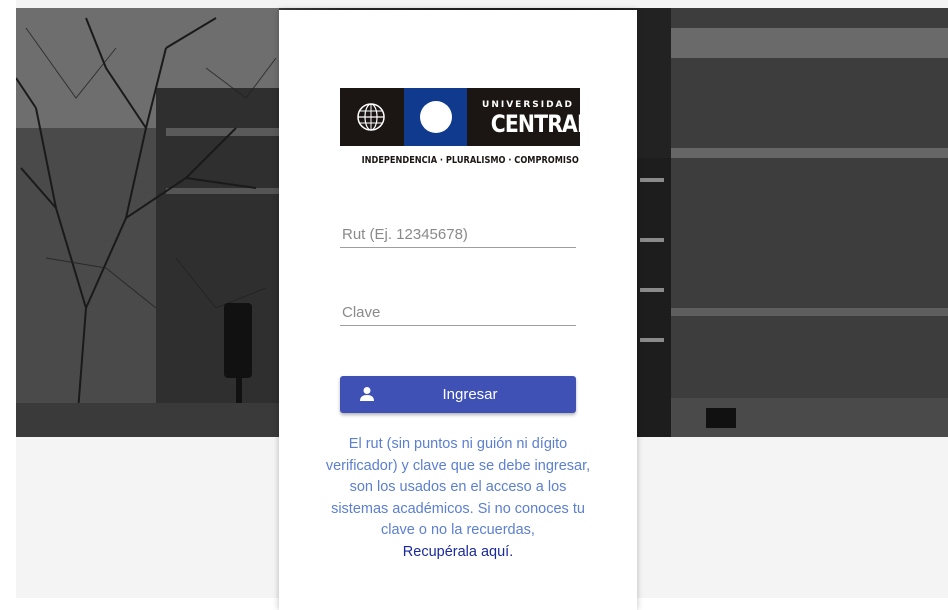 The image size is (948, 610). Describe the element at coordinates (528, 105) in the screenshot. I see `logo-word-universidad: UNIVERSIDAD` at that location.